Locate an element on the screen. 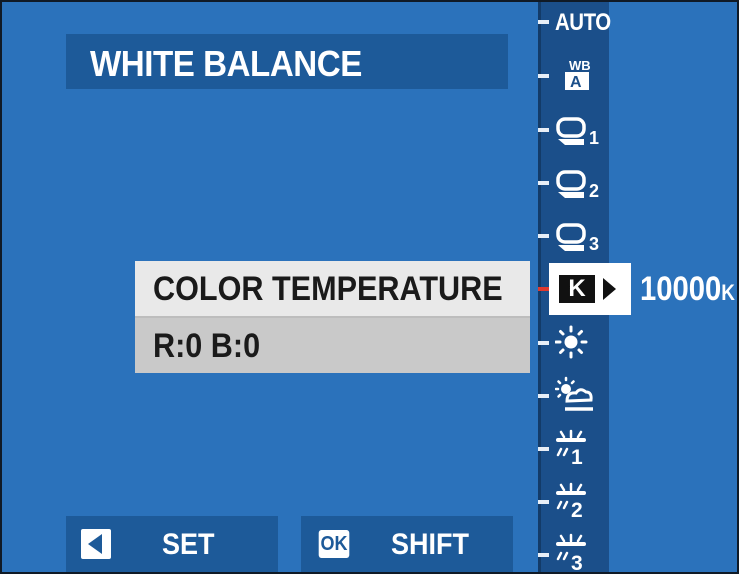  wb-option-auto: AUTO is located at coordinates (583, 24).